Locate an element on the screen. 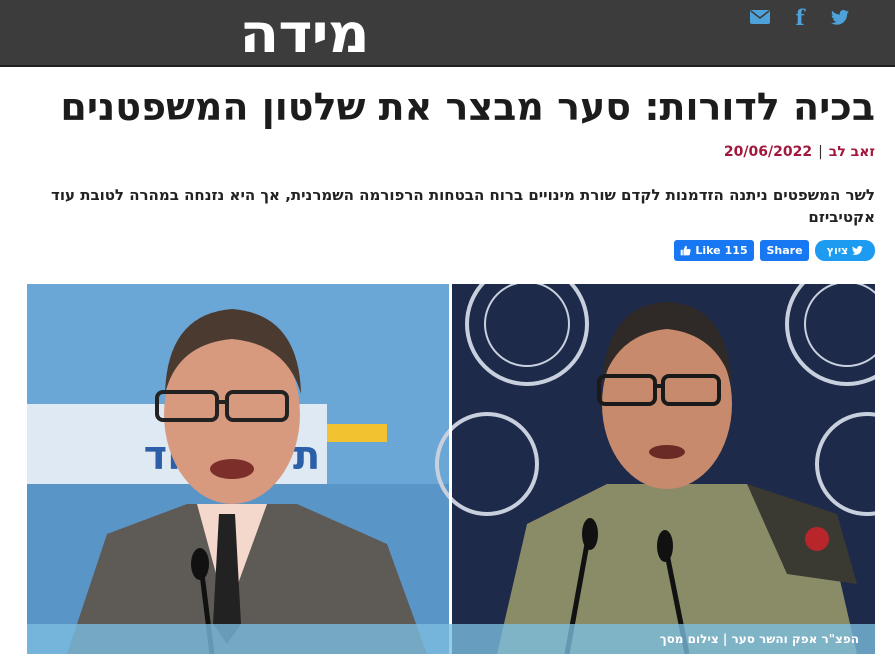 The image size is (895, 669). facebook-share-button: Share is located at coordinates (784, 250).